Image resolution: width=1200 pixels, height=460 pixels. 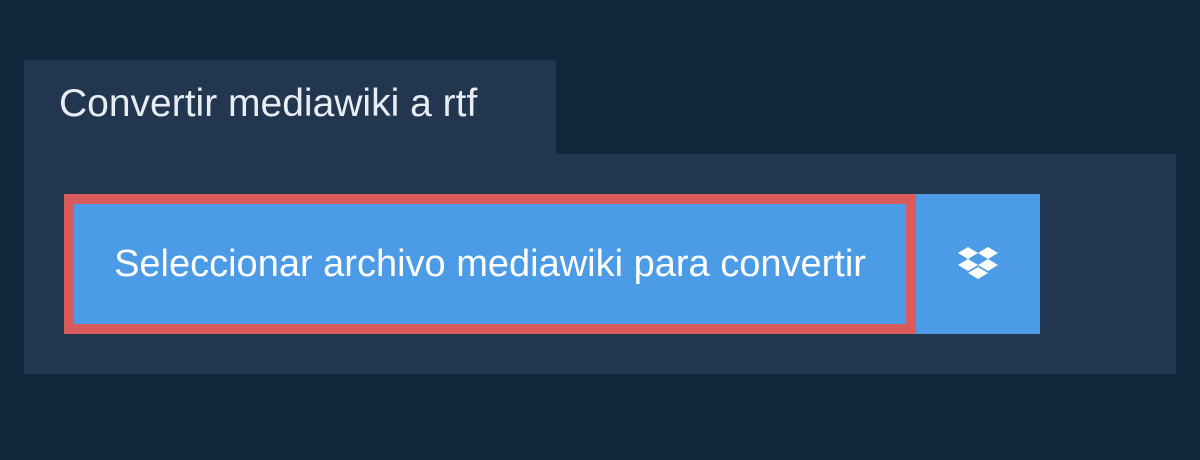 I want to click on dropbox-button, so click(x=978, y=264).